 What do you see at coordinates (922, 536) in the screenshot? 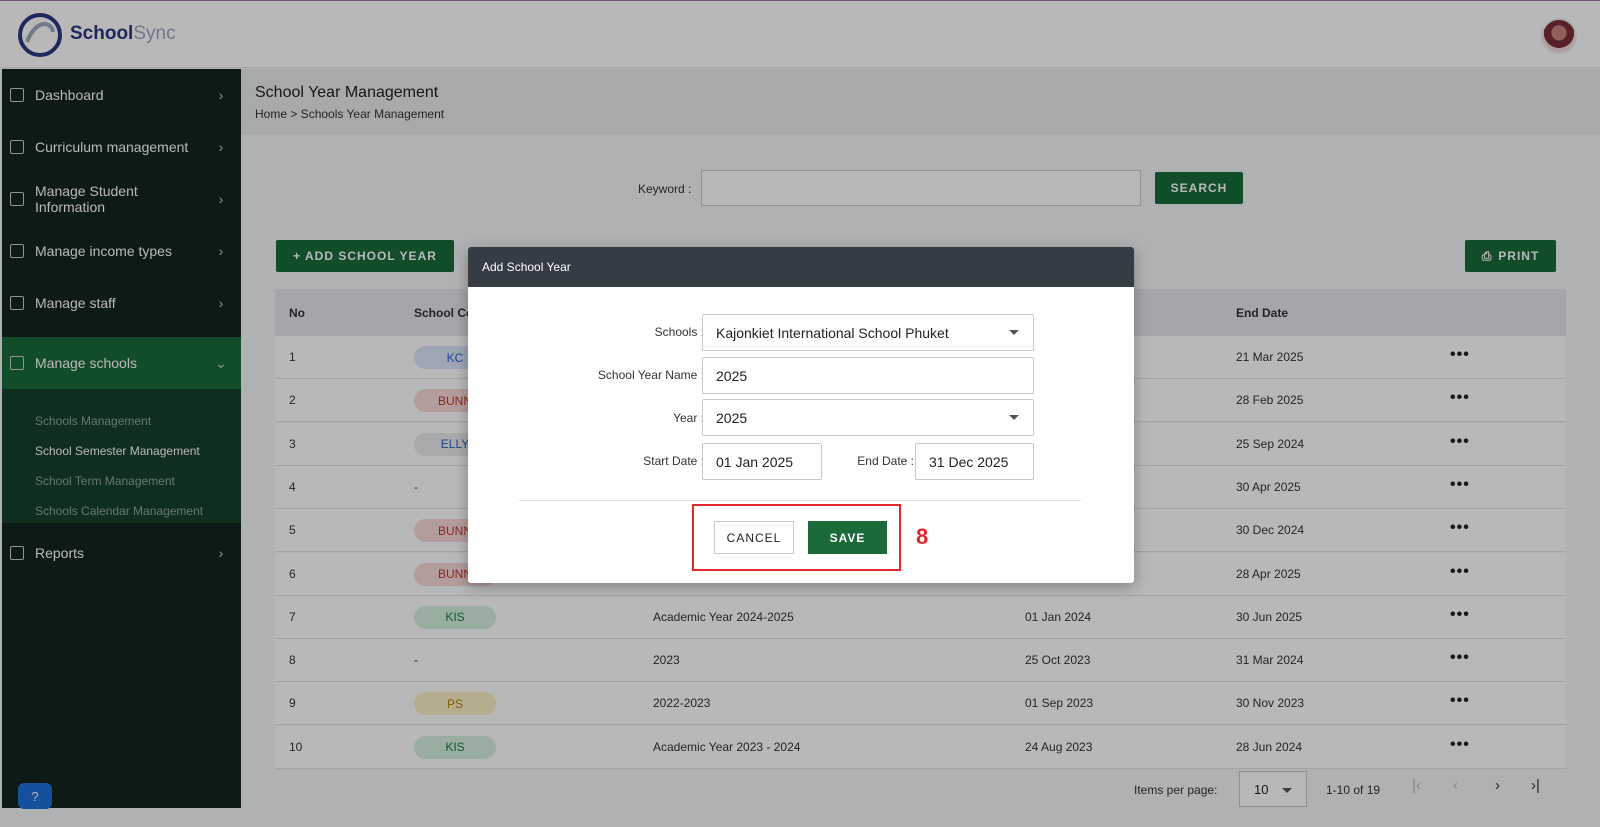
I see `annotation-step-number: 8` at bounding box center [922, 536].